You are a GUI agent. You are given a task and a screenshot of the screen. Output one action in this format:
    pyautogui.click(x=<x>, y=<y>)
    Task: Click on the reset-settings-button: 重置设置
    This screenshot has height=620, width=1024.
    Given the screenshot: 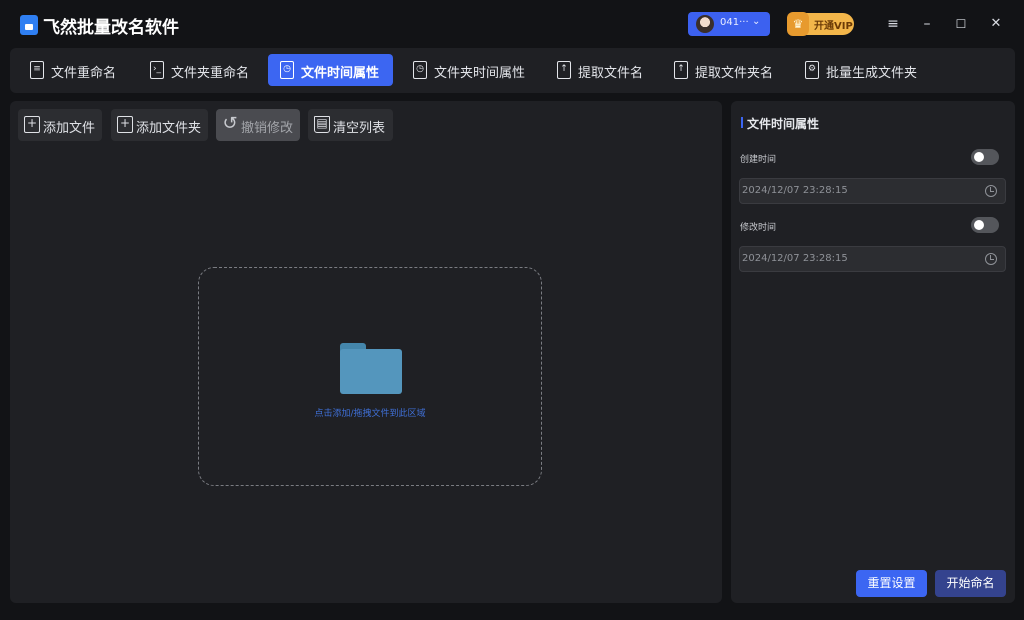 What is the action you would take?
    pyautogui.click(x=891, y=583)
    